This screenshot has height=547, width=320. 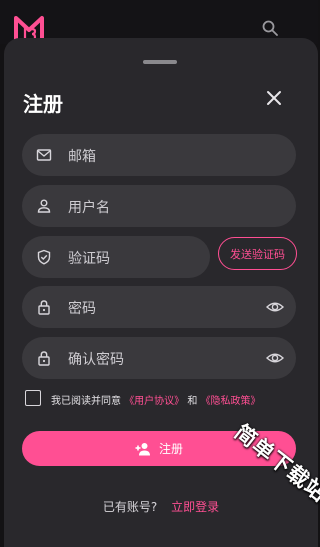 I want to click on add-user-icon, so click(x=142, y=448).